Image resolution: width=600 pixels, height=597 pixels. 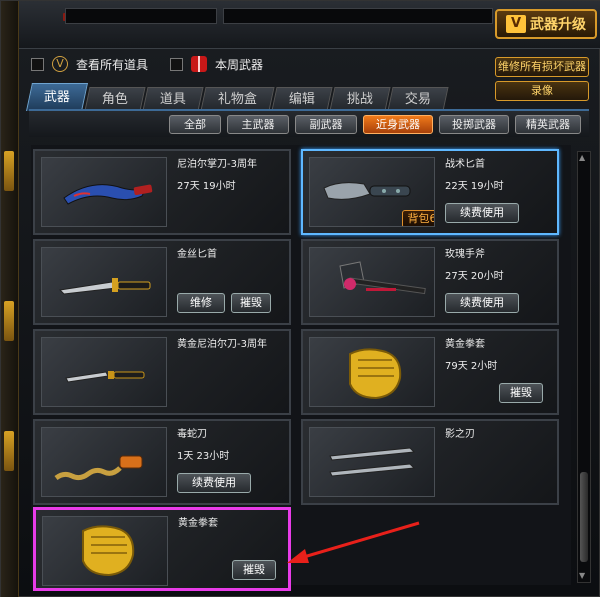 What do you see at coordinates (418, 218) in the screenshot?
I see `backpack-badge: 背包6` at bounding box center [418, 218].